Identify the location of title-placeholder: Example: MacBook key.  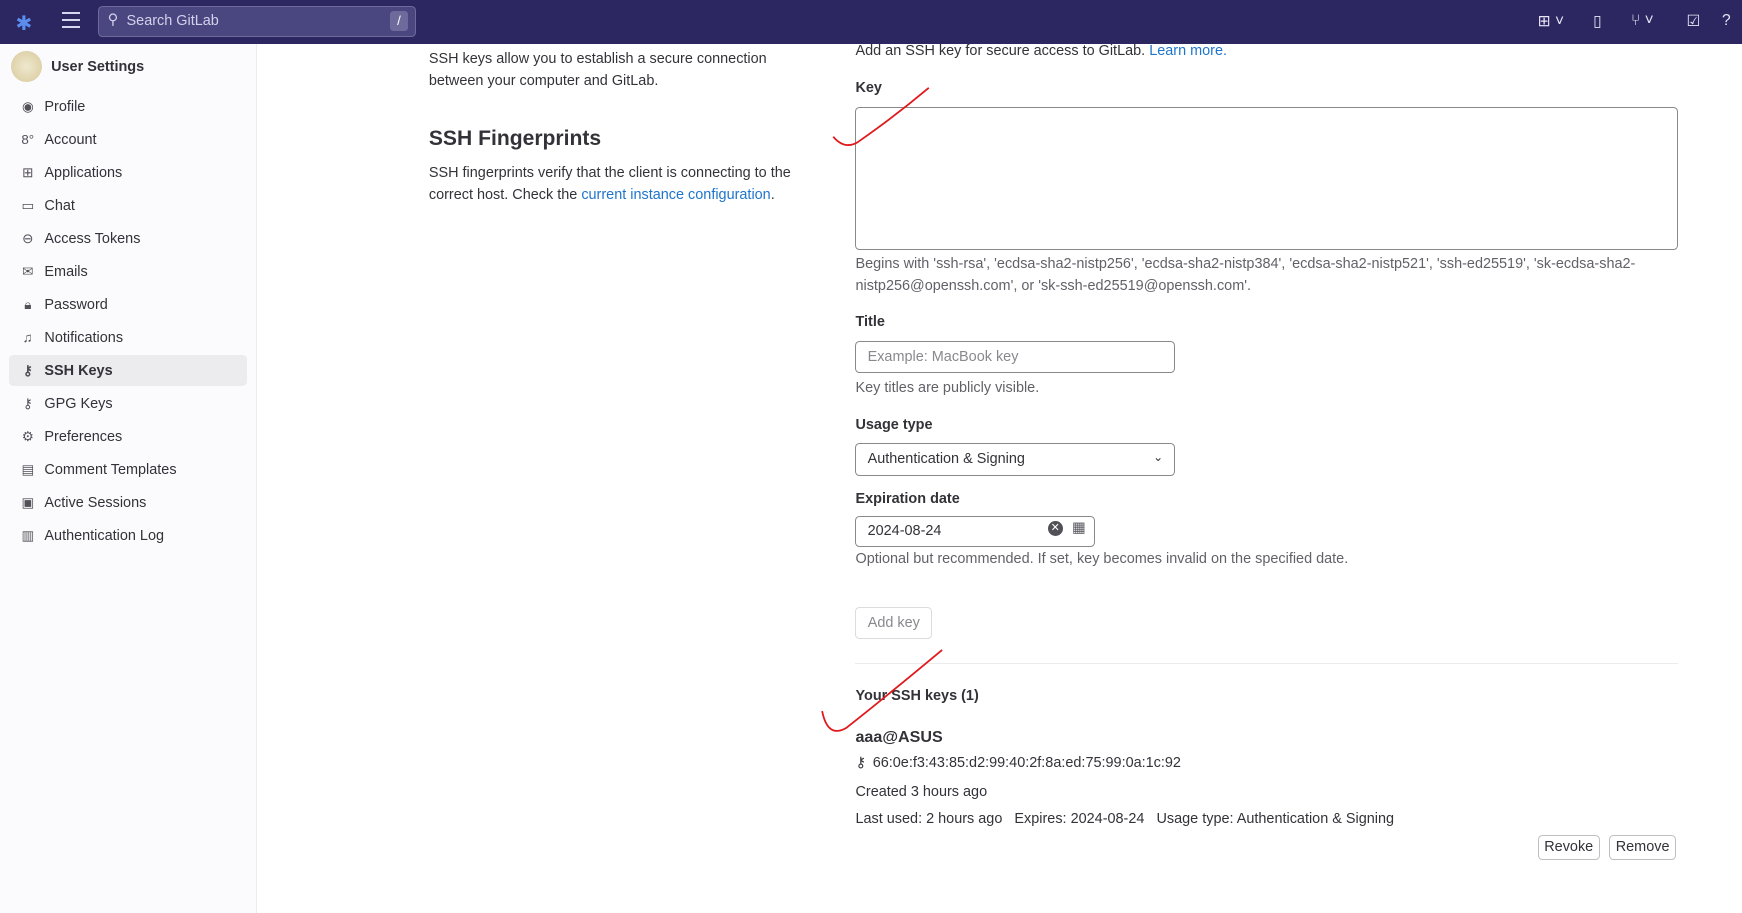
(943, 356).